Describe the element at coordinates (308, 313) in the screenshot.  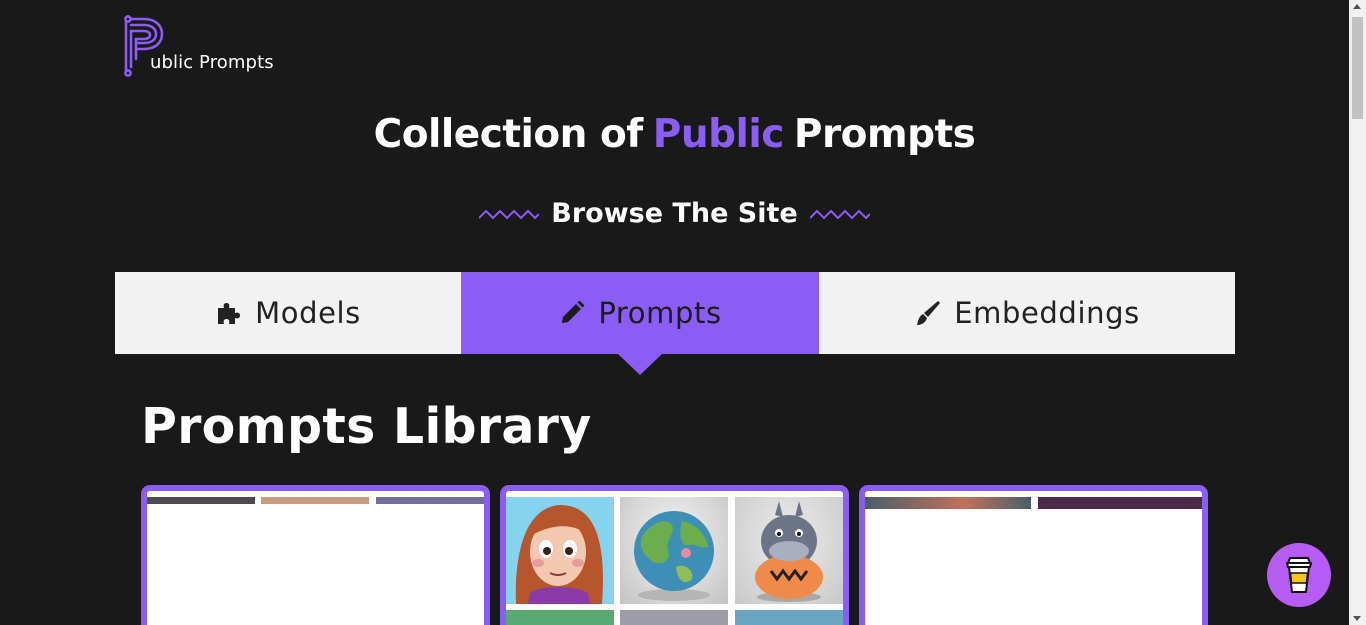
I see `tab-models-label: Models` at that location.